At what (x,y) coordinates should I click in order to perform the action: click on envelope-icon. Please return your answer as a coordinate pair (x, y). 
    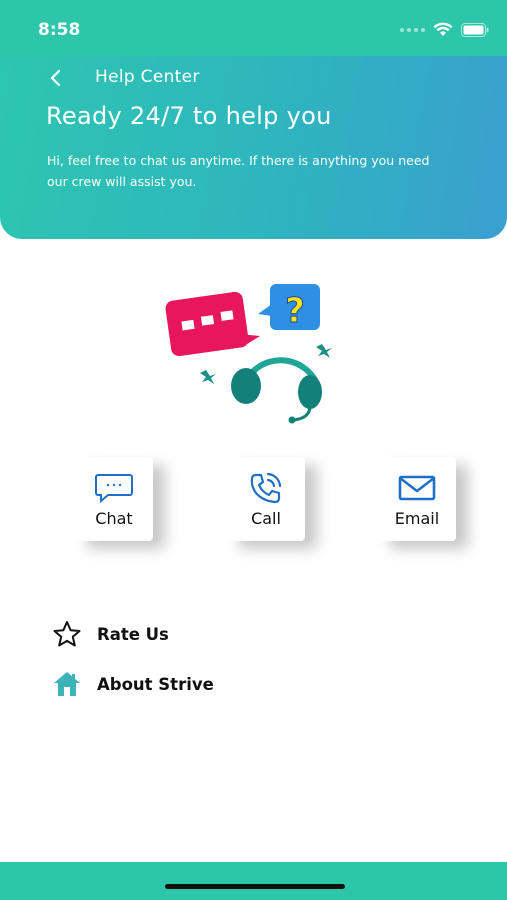
    Looking at the image, I should click on (417, 488).